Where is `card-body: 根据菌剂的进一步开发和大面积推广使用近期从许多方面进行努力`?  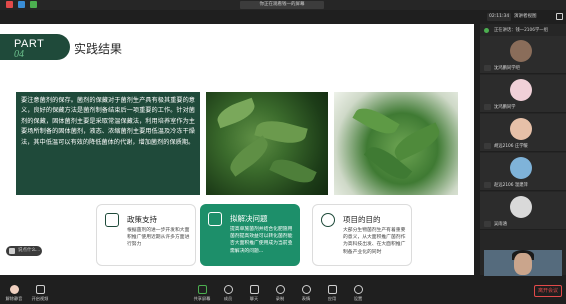
card-body: 根据菌剂的进一步开发和大面积推广使用近期从许多方面进行努力 is located at coordinates (158, 238).